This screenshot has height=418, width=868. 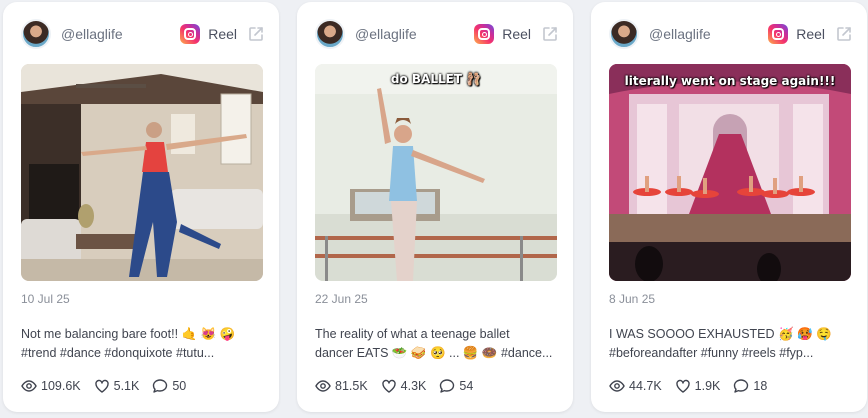 I want to click on caption-line: I WAS SOOOO EXHAUSTED 🥳 🥵 🤤, so click(x=720, y=334).